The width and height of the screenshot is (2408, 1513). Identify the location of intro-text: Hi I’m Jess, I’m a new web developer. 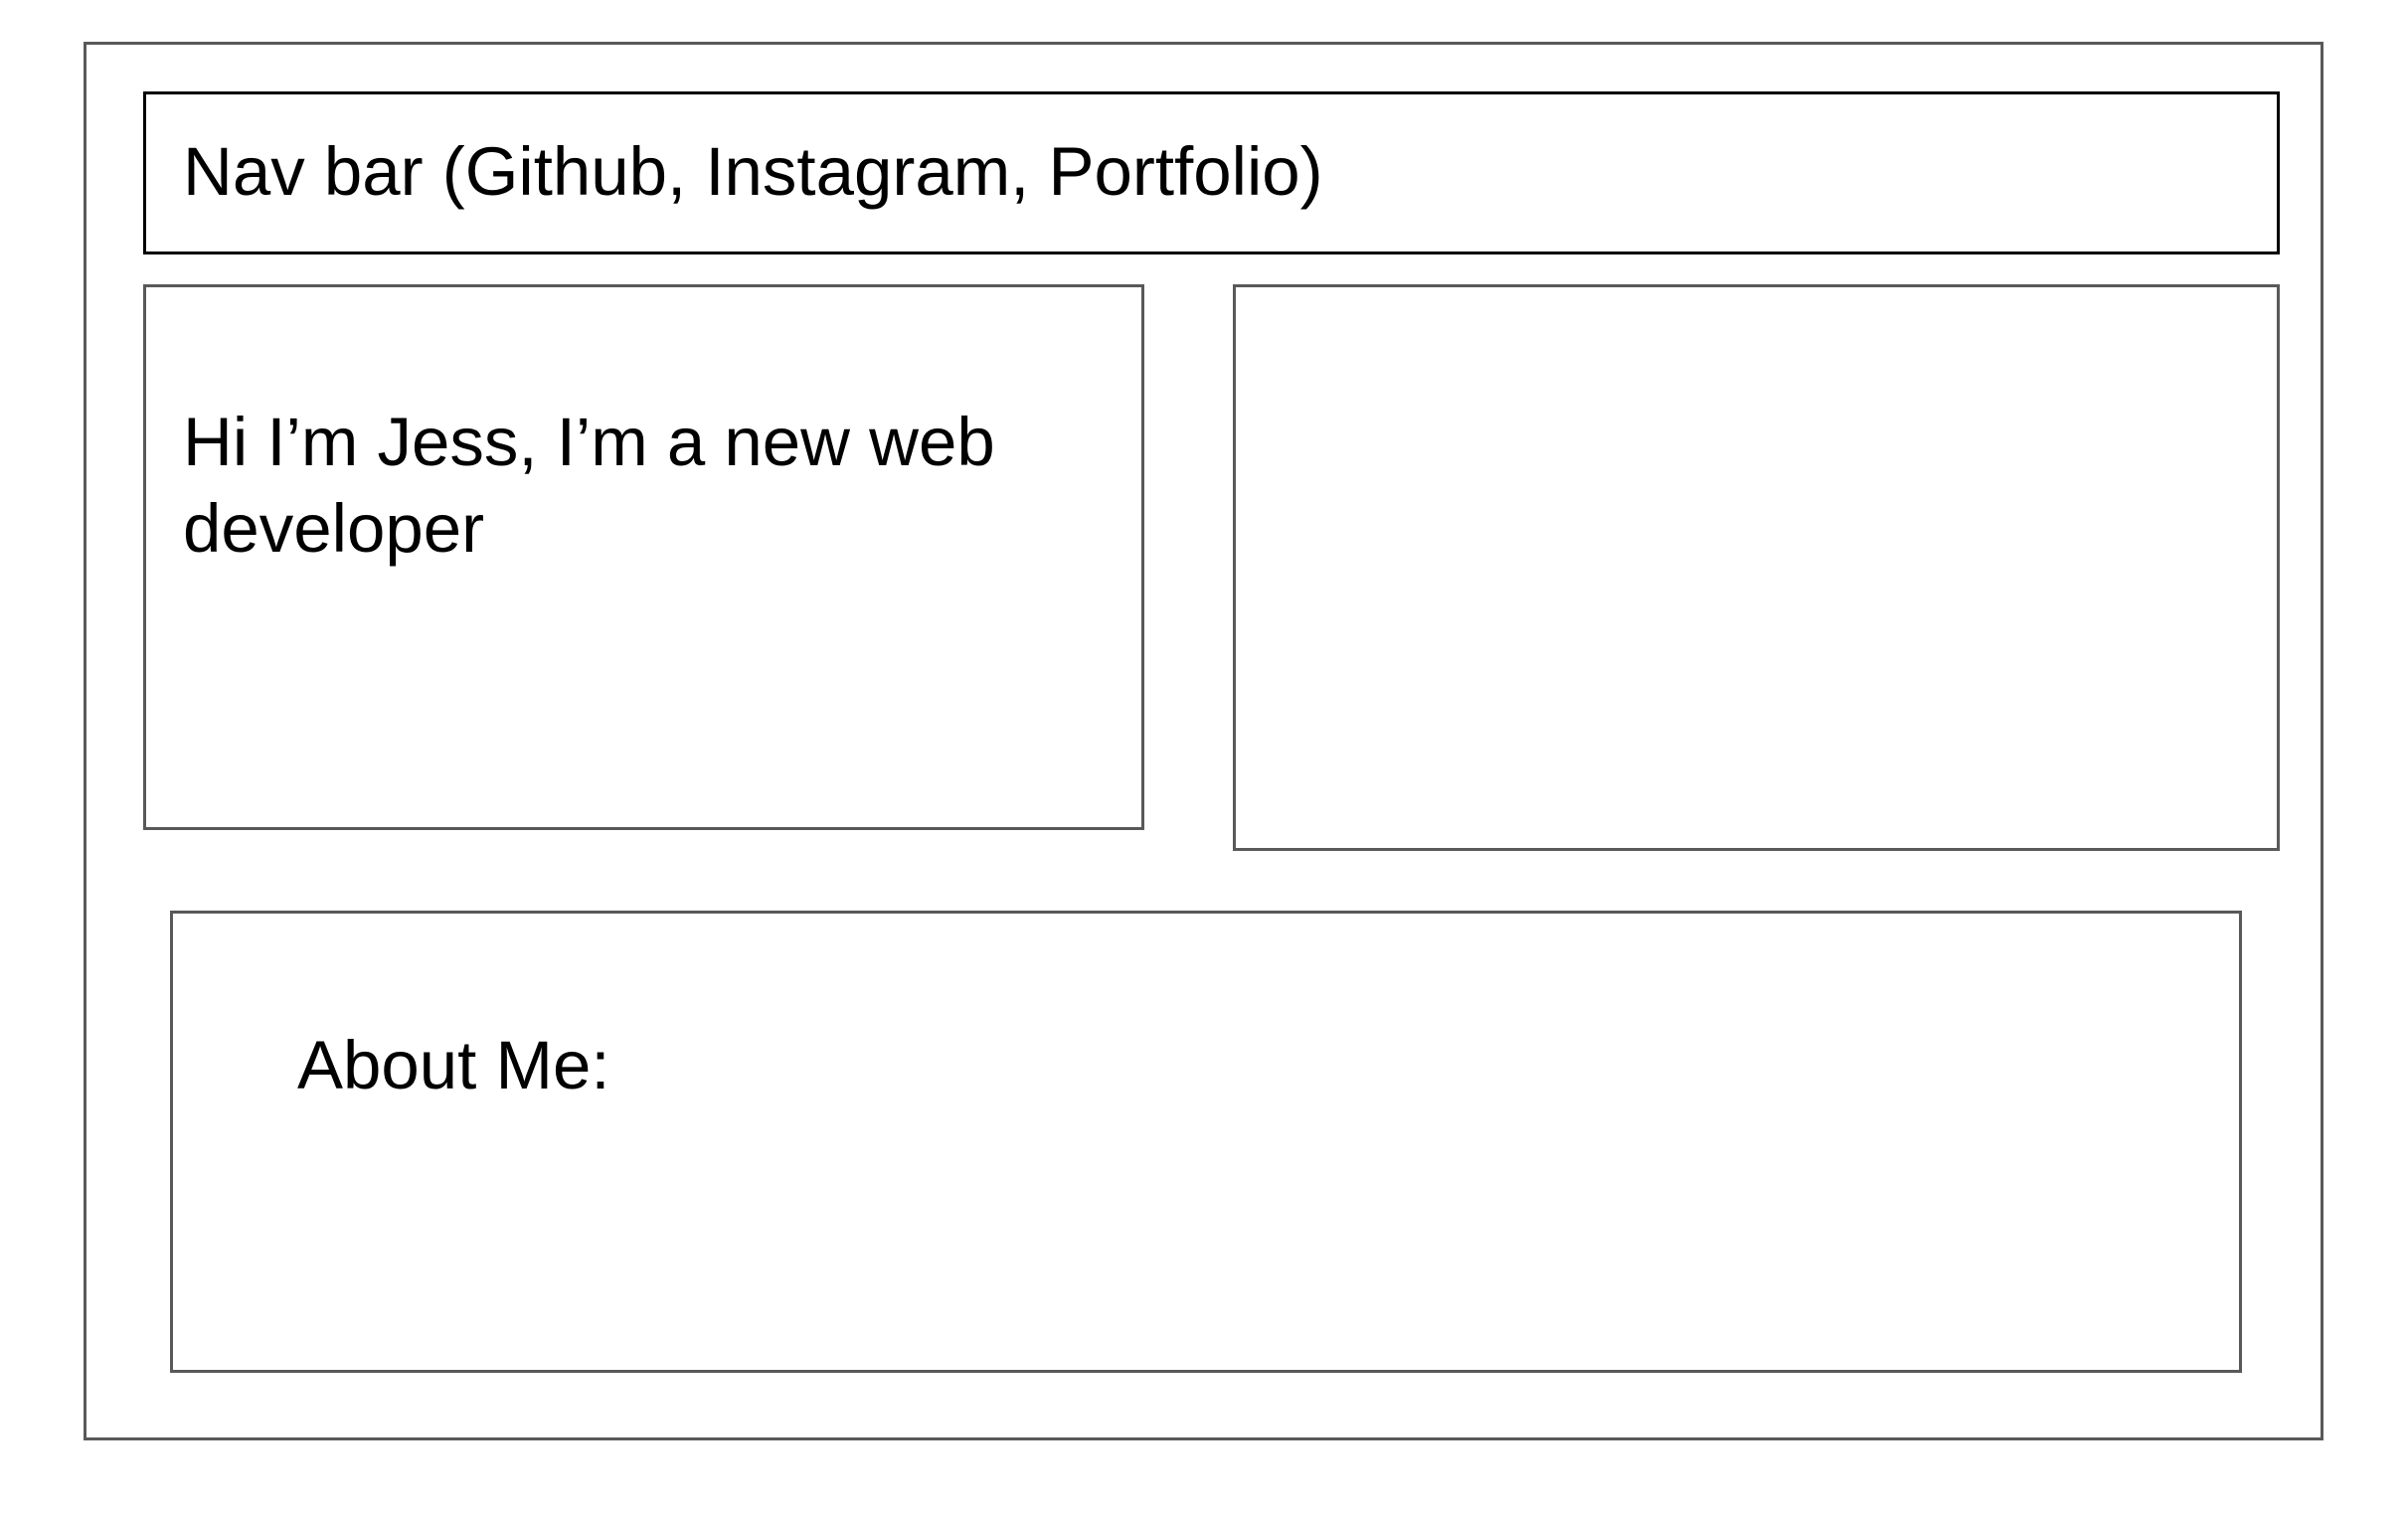
(598, 485).